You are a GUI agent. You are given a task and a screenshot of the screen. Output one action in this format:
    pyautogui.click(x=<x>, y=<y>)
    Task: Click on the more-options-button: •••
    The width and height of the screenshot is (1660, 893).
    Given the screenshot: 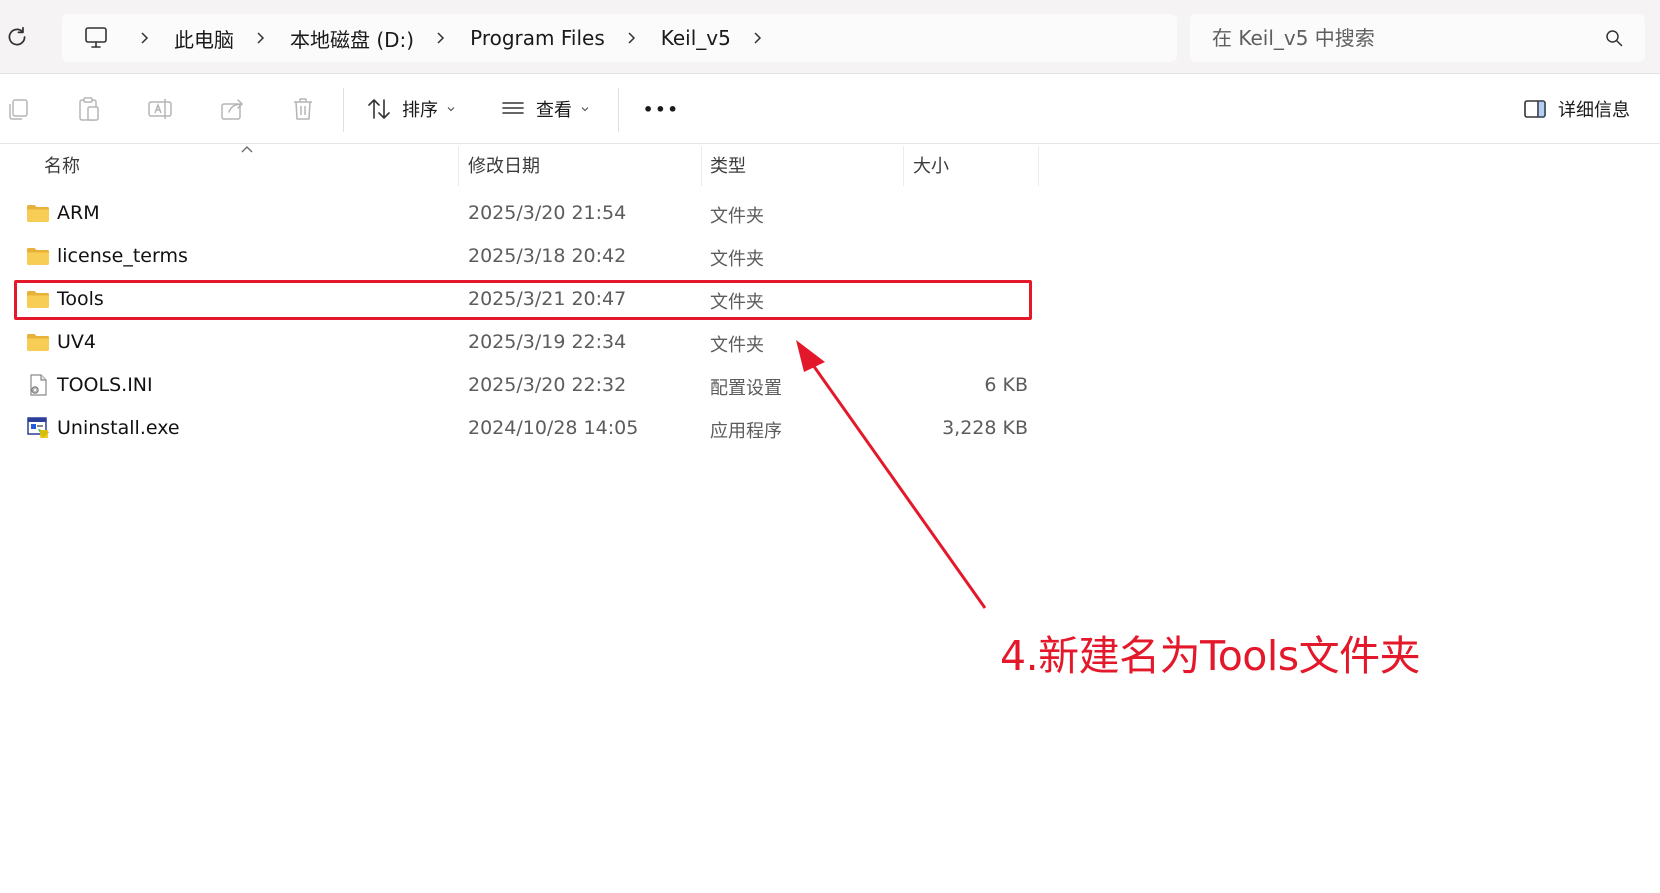 What is the action you would take?
    pyautogui.click(x=661, y=109)
    